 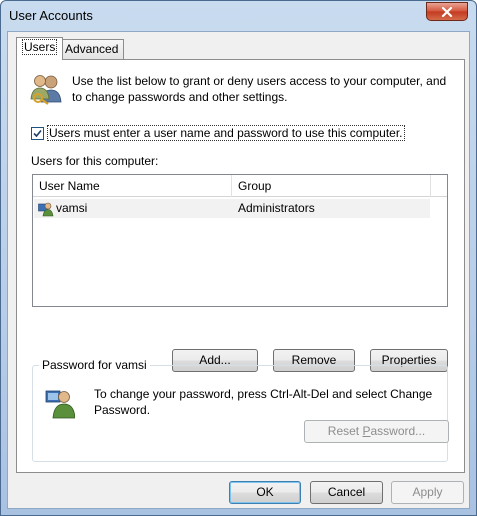 I want to click on close-button, so click(x=447, y=11).